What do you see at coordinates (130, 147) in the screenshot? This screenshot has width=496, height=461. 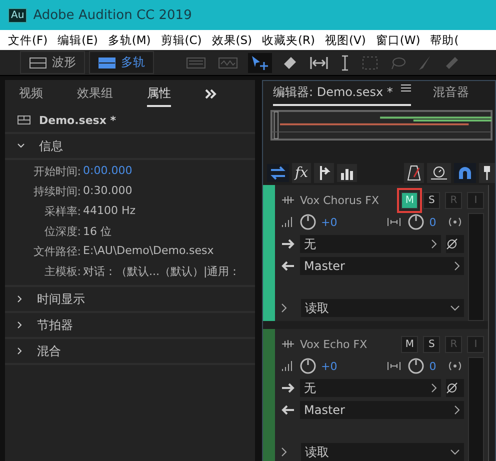 I see `section-header: 信息` at bounding box center [130, 147].